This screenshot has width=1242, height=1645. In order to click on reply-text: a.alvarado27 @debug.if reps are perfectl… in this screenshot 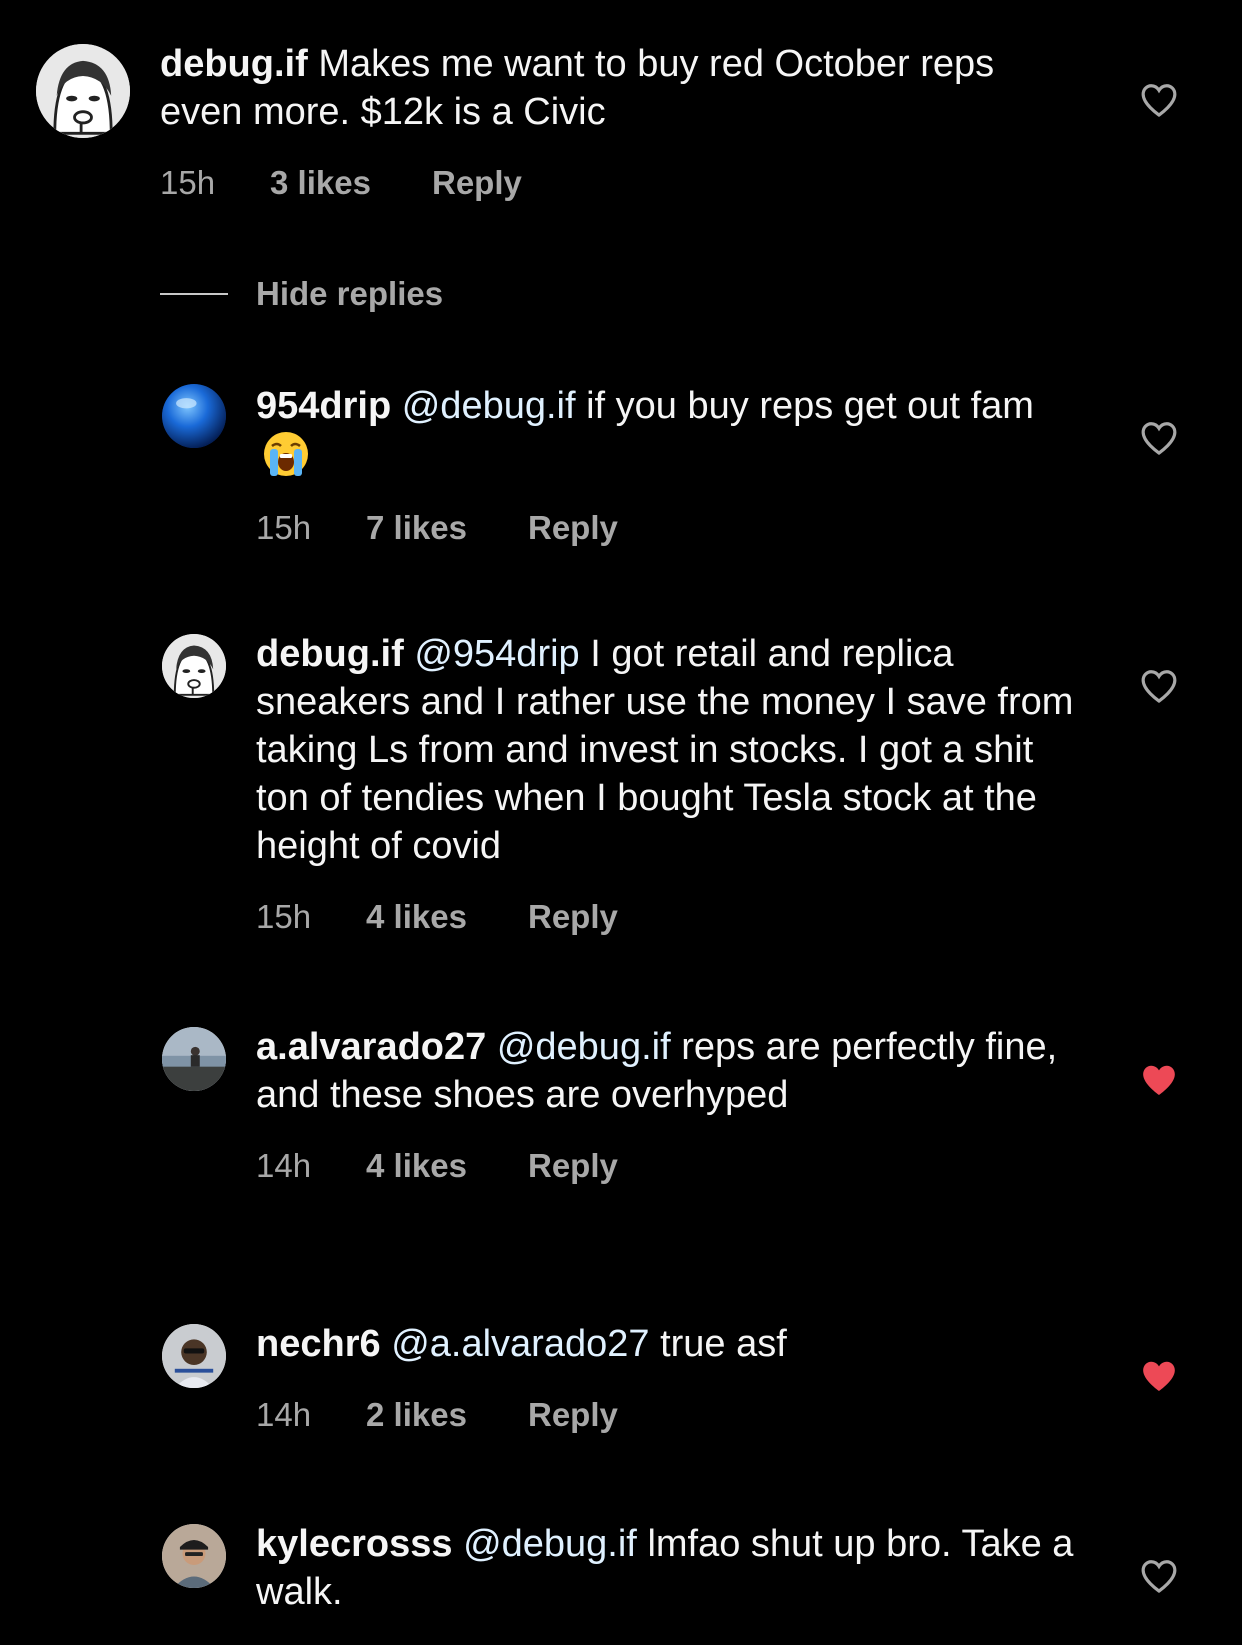, I will do `click(671, 1071)`.